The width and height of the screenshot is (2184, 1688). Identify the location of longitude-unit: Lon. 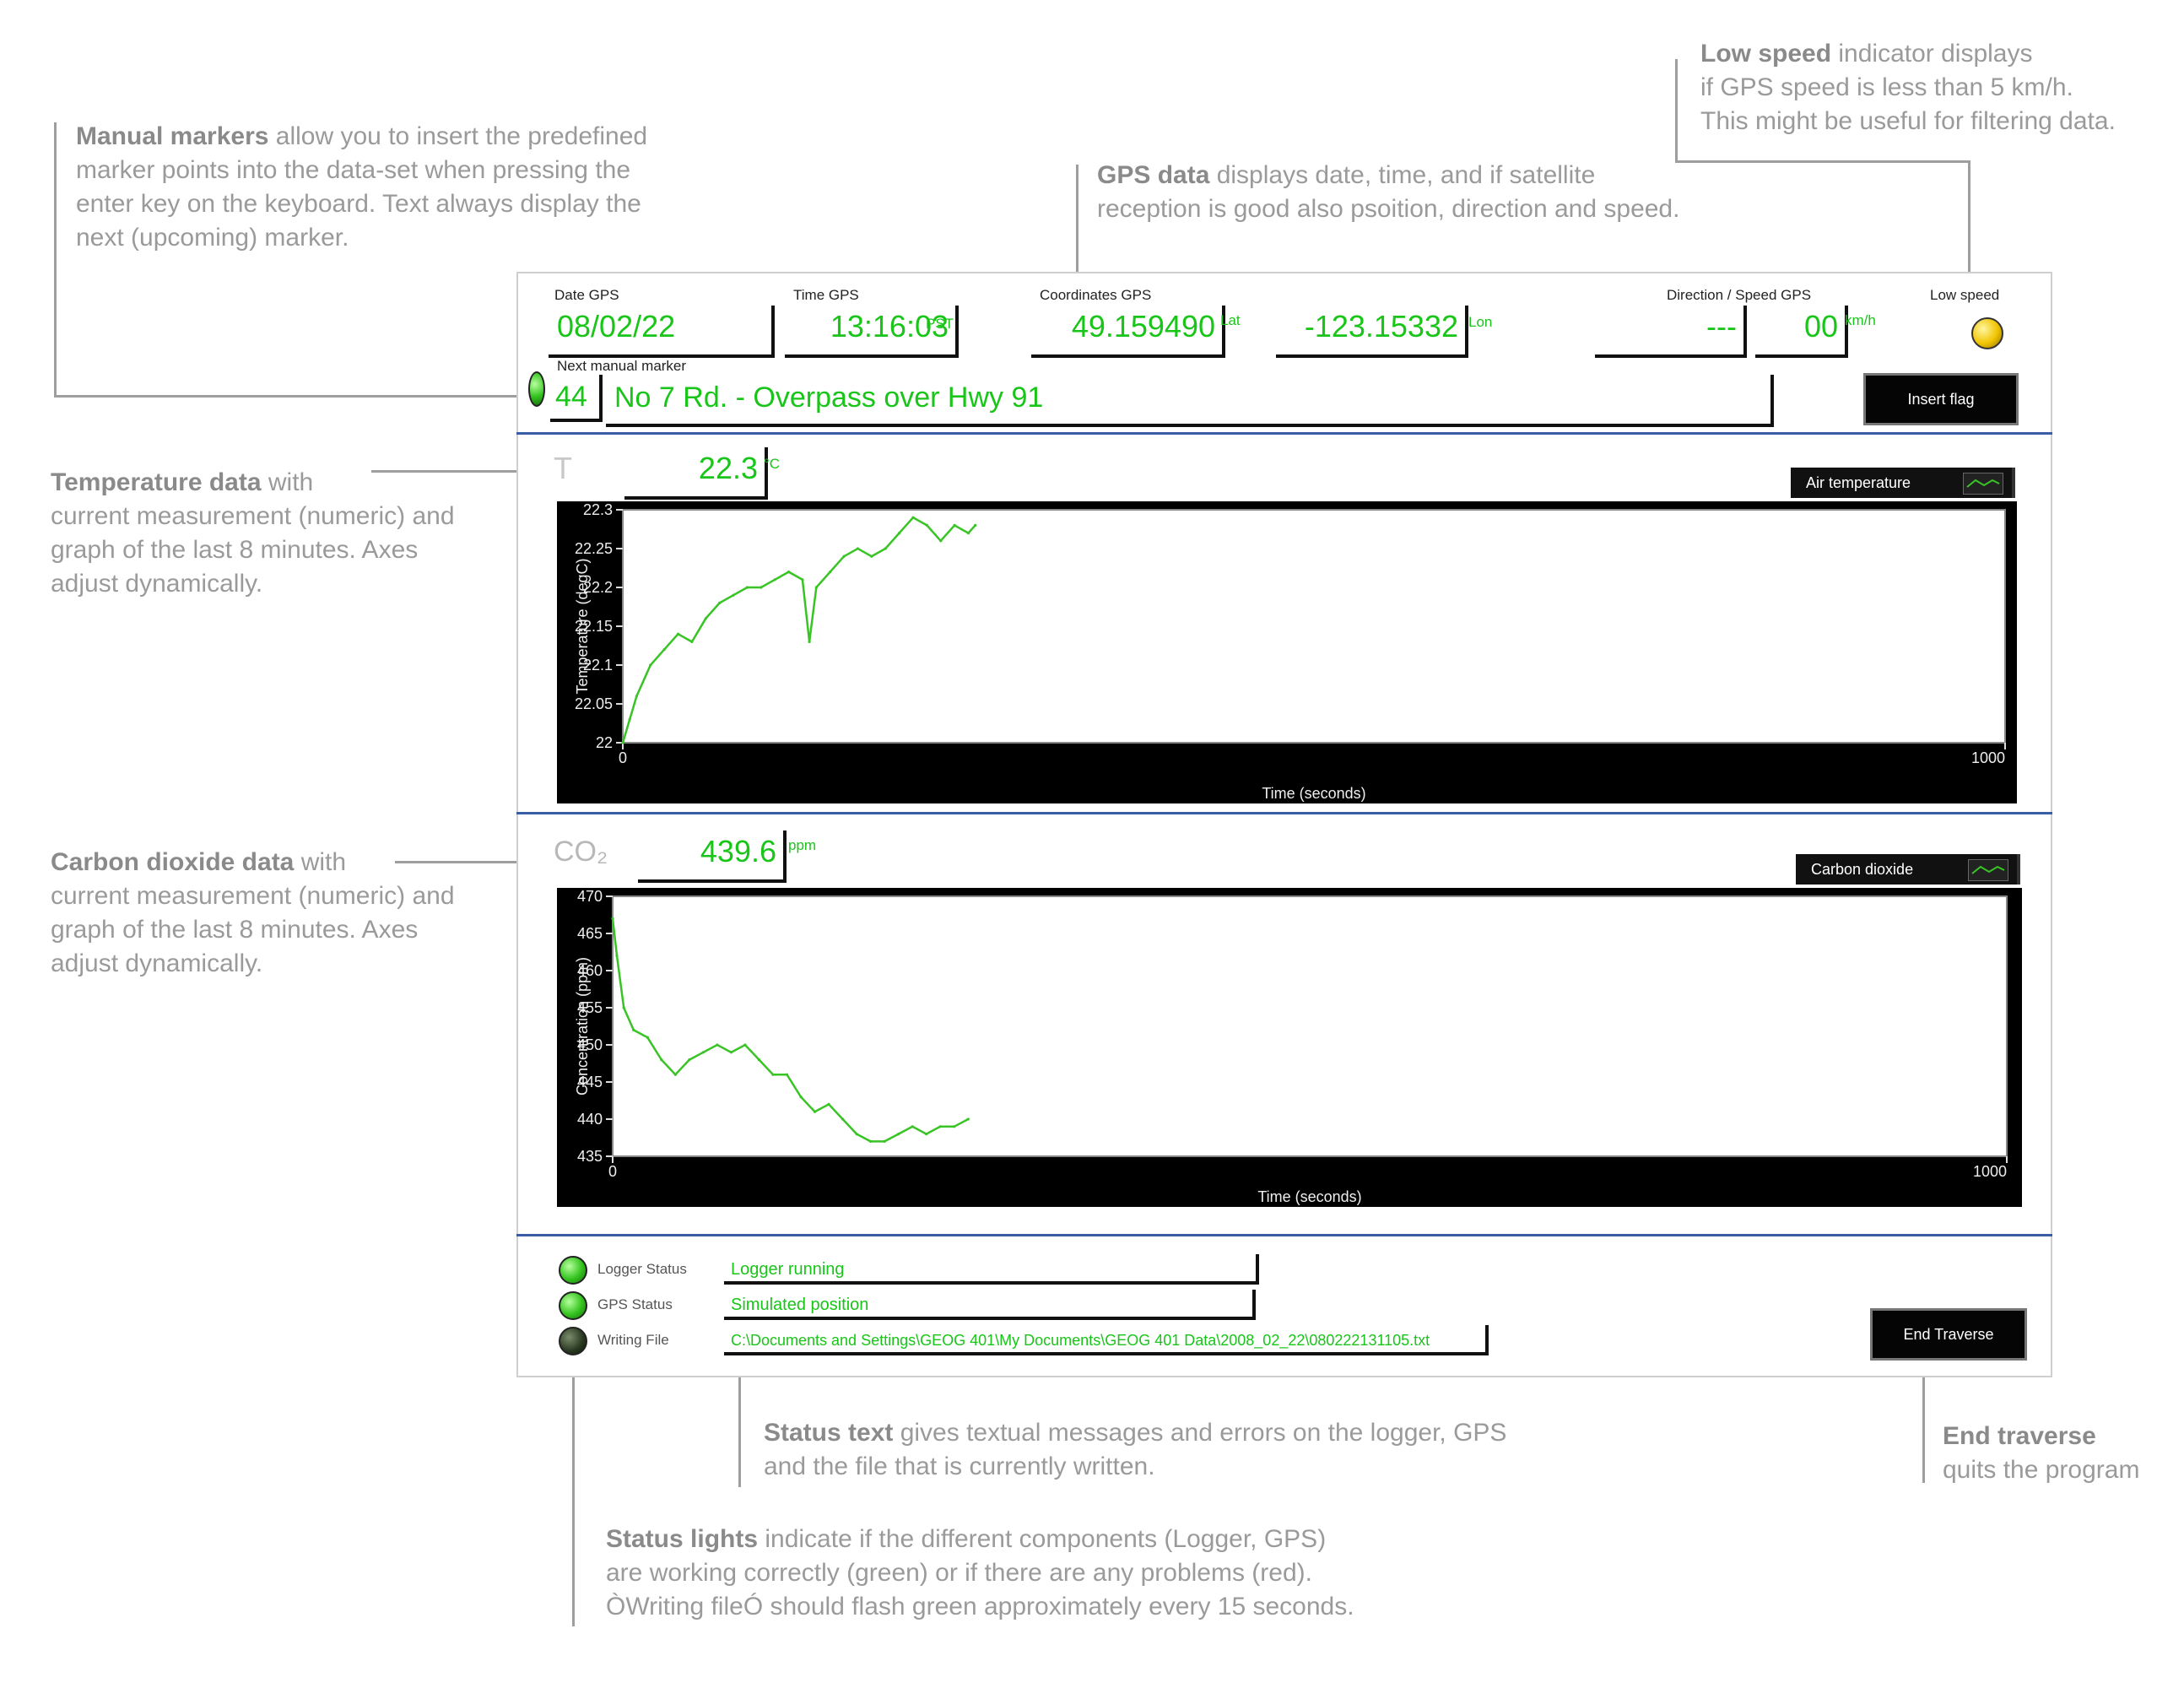
(1480, 322).